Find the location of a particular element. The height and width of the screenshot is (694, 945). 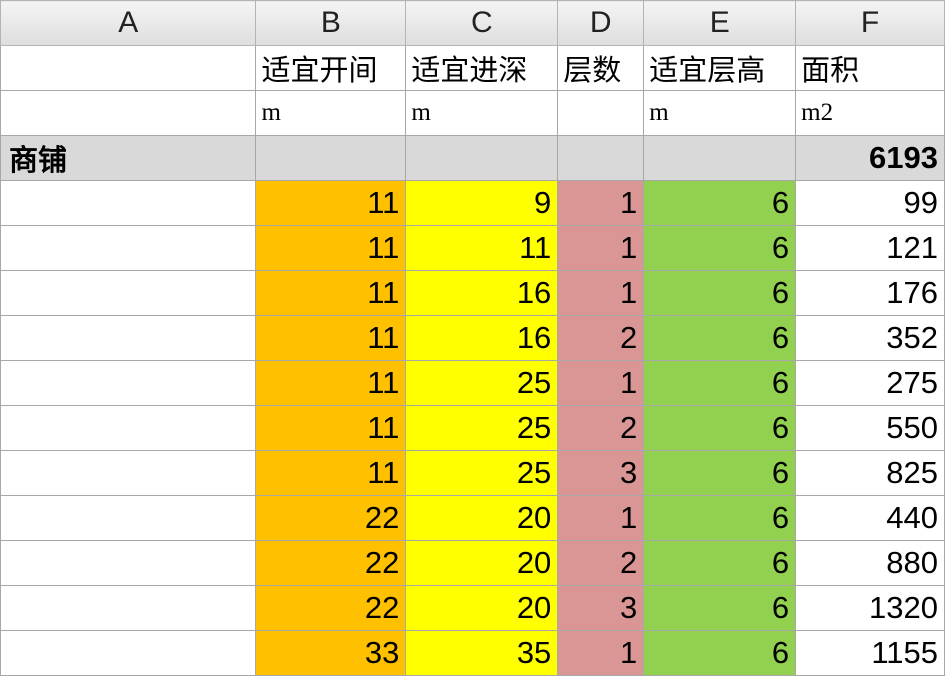

header-cell-area: 面积 is located at coordinates (870, 68).